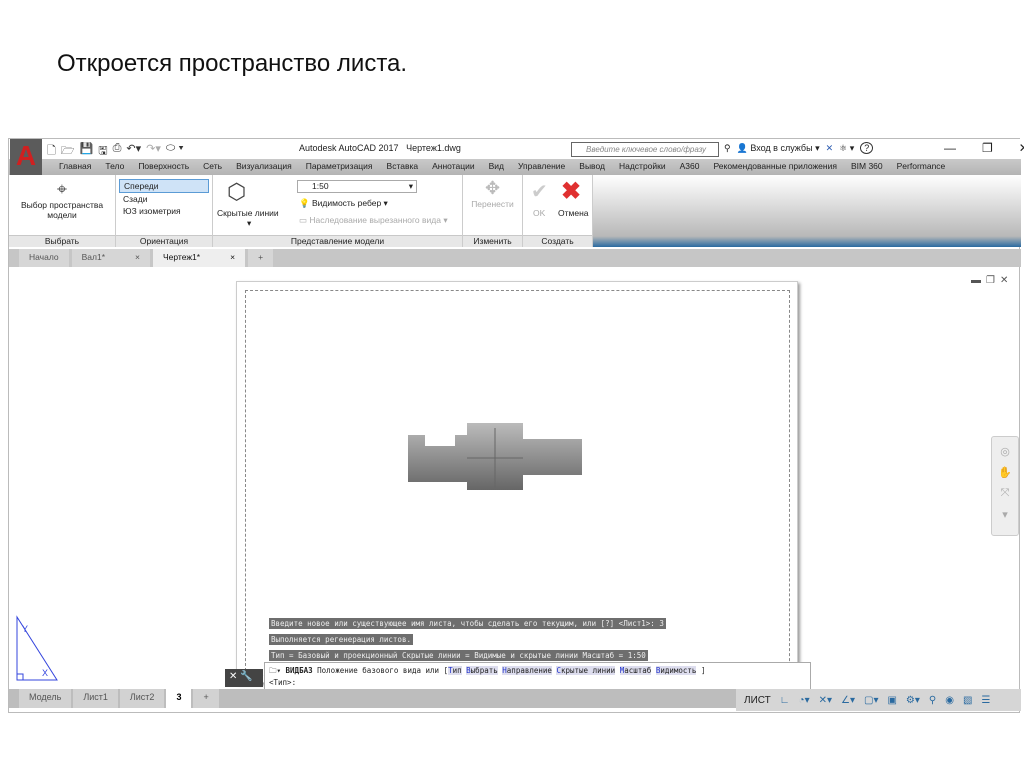  What do you see at coordinates (373, 220) in the screenshot?
I see `inherit-section-button: ▭ Наследование вырезанного вида ▾` at bounding box center [373, 220].